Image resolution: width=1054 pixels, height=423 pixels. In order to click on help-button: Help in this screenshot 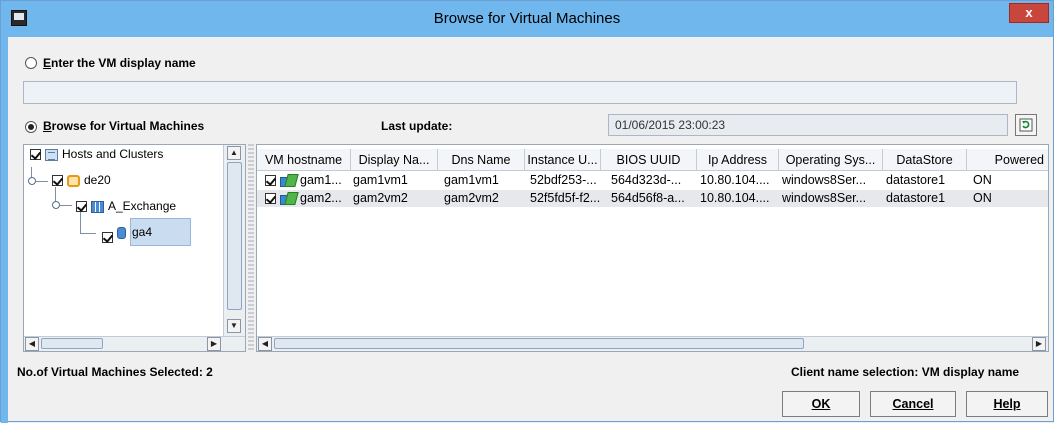, I will do `click(1007, 404)`.